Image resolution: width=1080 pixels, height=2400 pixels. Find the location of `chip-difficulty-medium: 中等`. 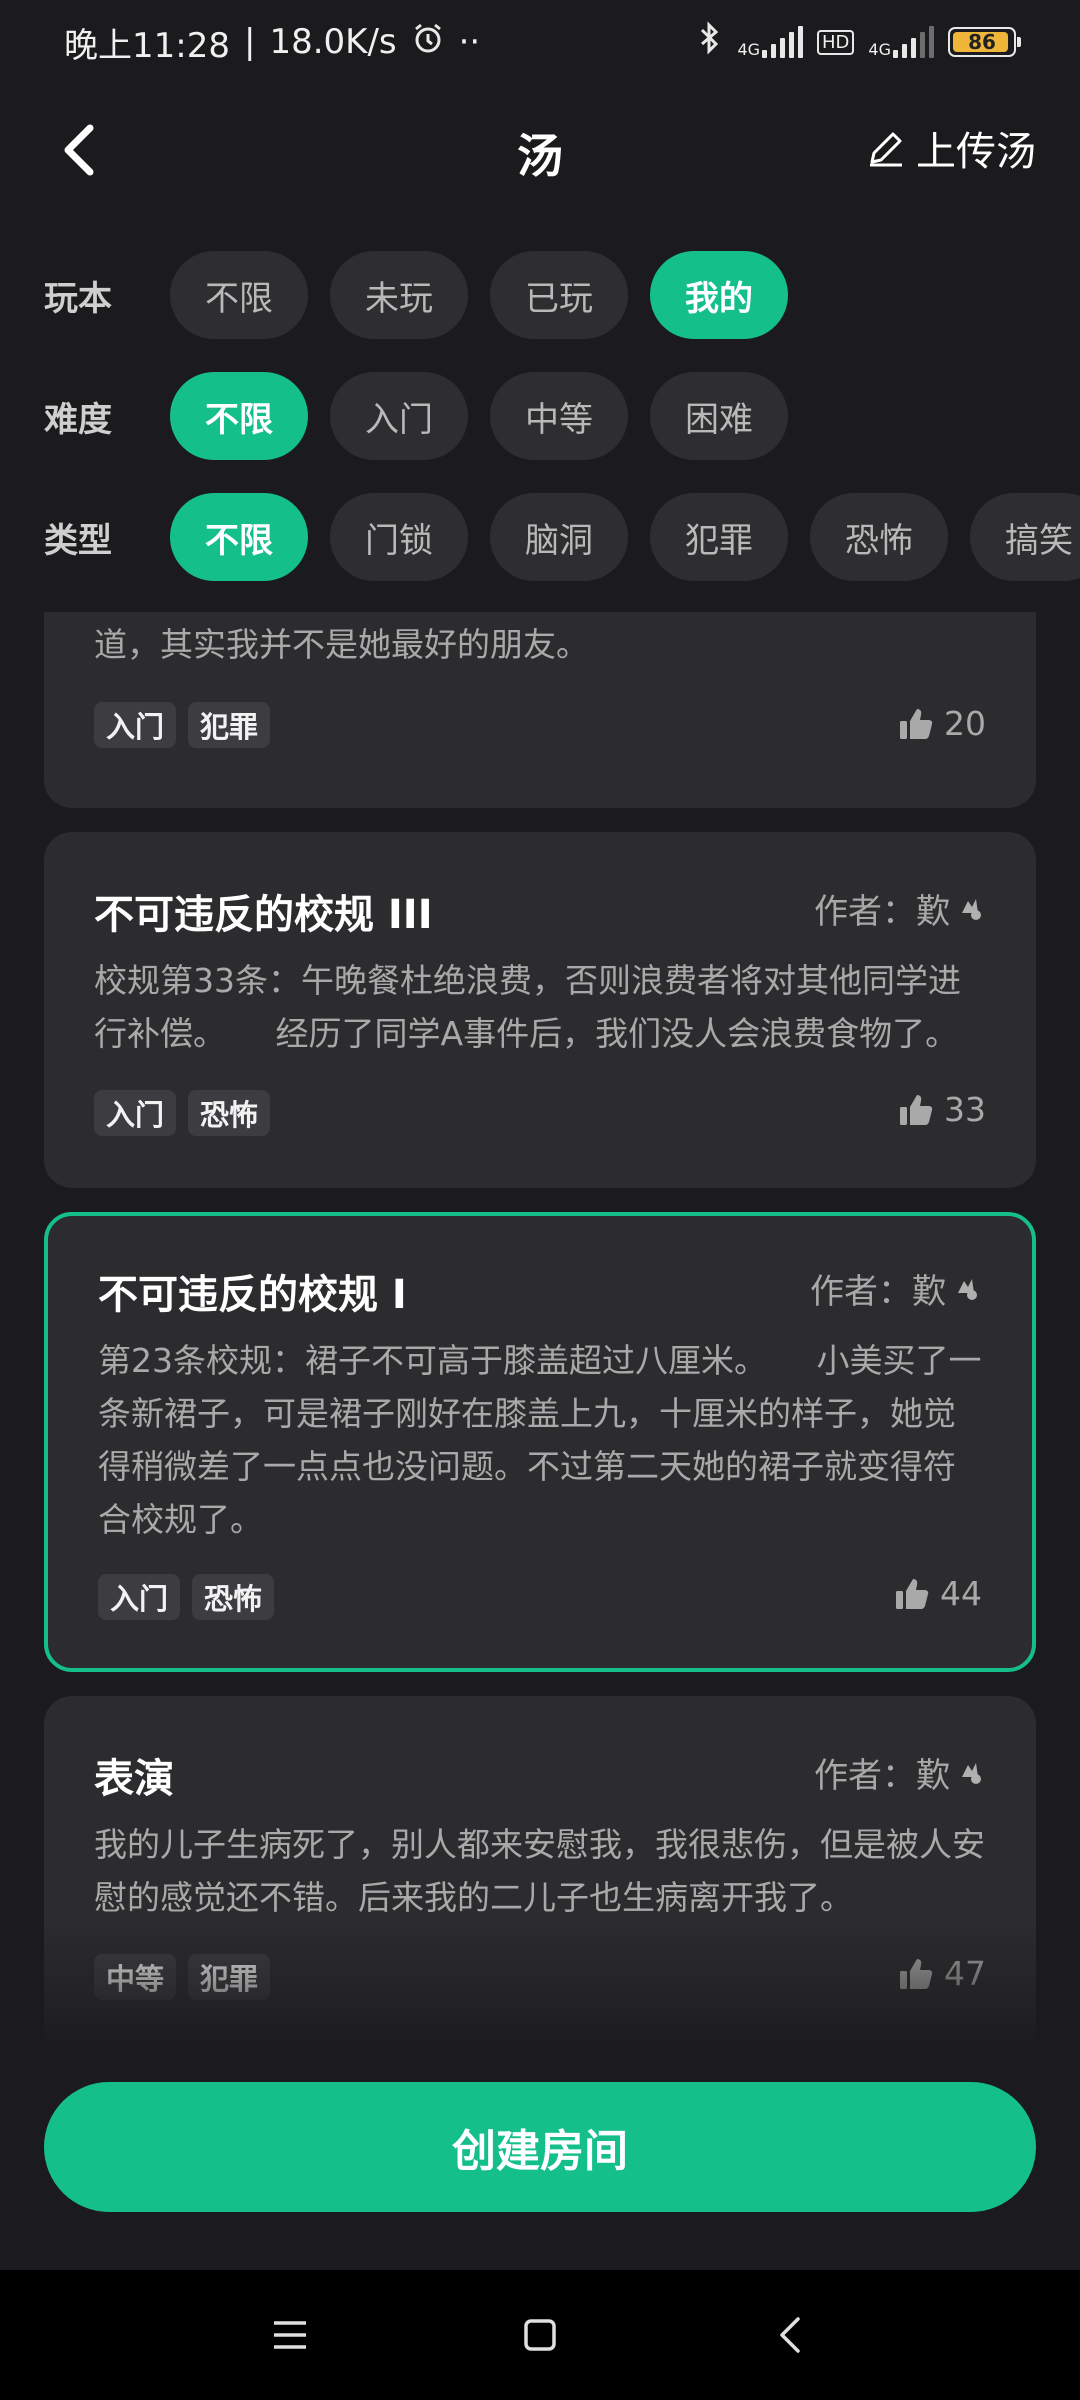

chip-difficulty-medium: 中等 is located at coordinates (559, 416).